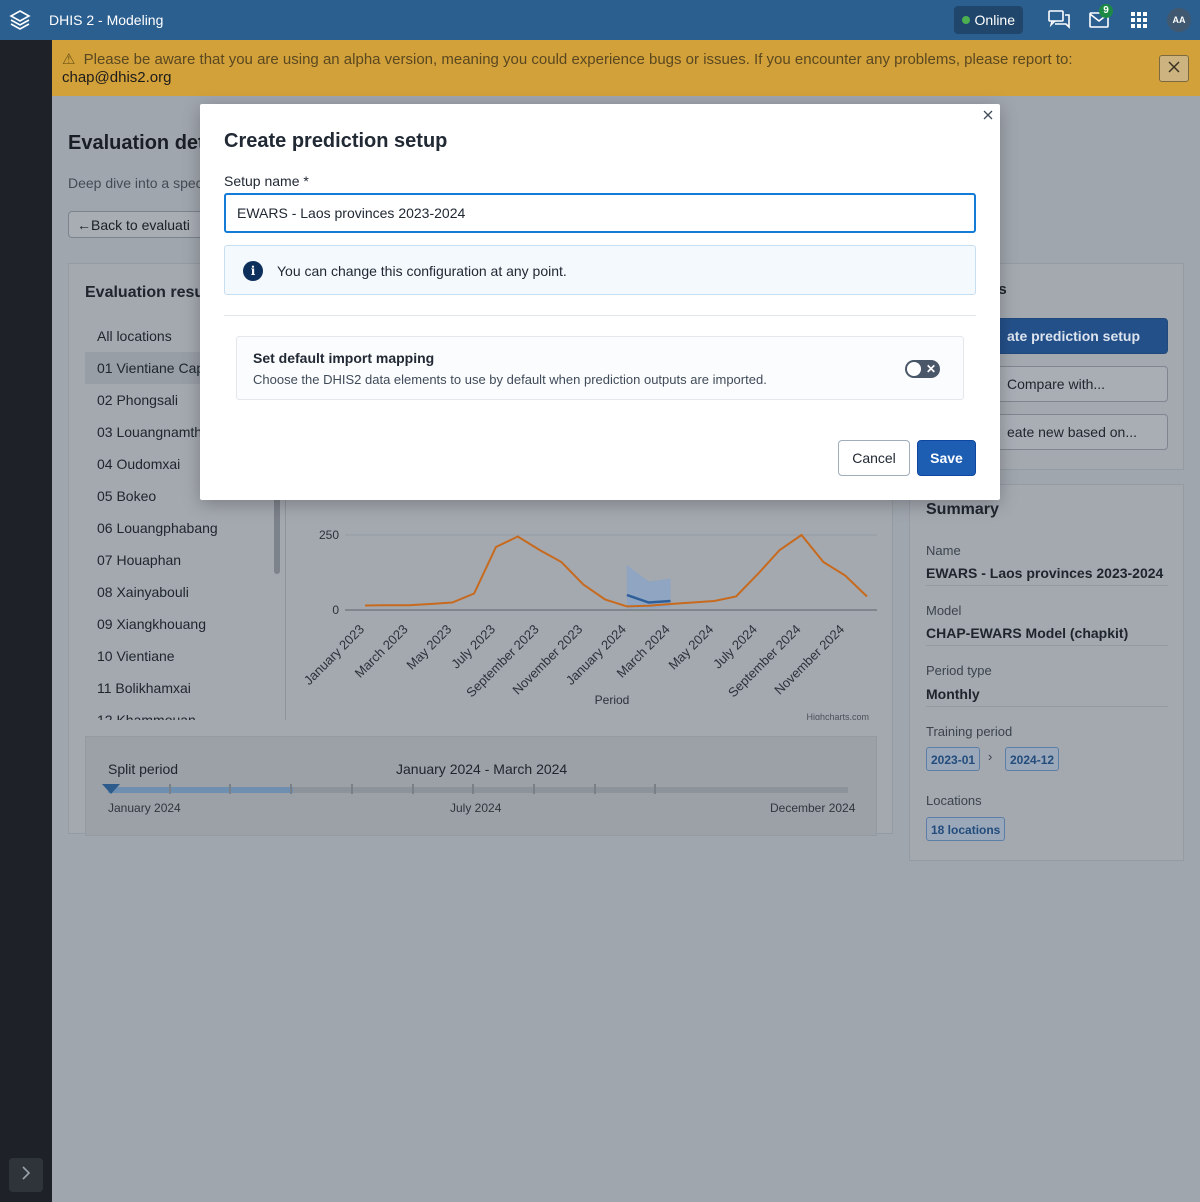 Image resolution: width=1200 pixels, height=1202 pixels. What do you see at coordinates (922, 369) in the screenshot?
I see `import-mapping-toggle: ✕` at bounding box center [922, 369].